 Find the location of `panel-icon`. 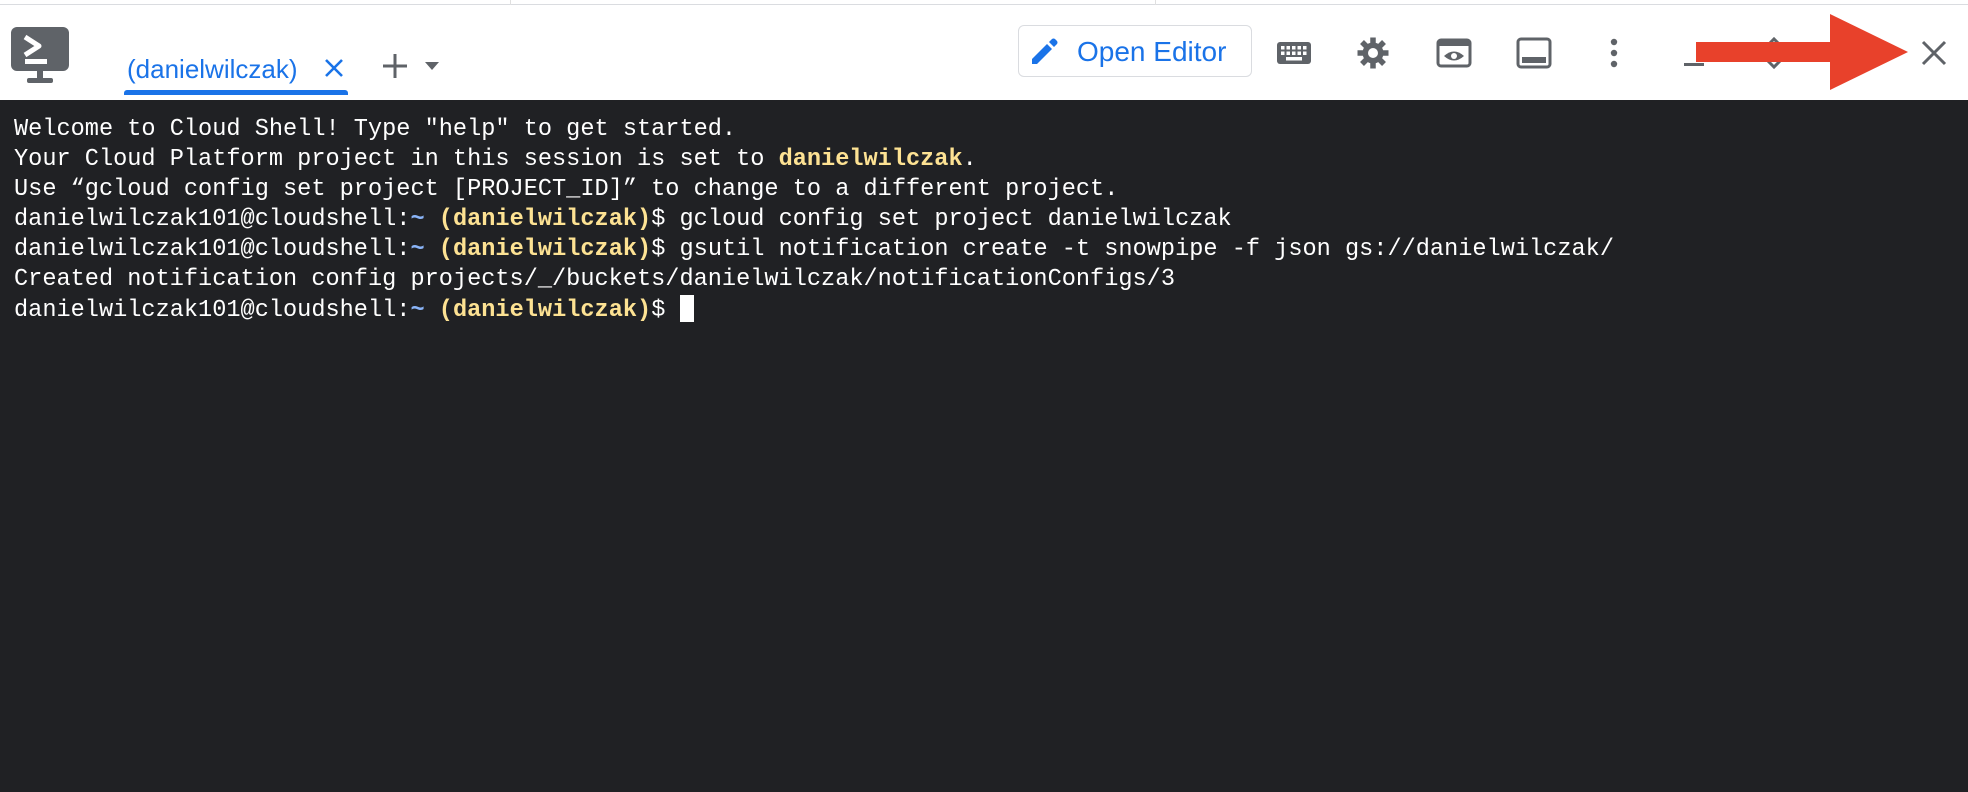

panel-icon is located at coordinates (1534, 53).